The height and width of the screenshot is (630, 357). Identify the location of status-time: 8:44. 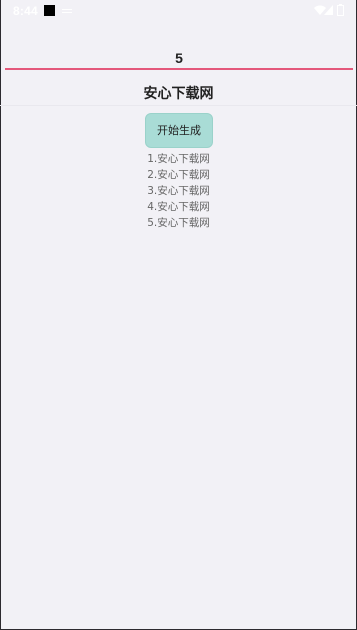
(25, 11).